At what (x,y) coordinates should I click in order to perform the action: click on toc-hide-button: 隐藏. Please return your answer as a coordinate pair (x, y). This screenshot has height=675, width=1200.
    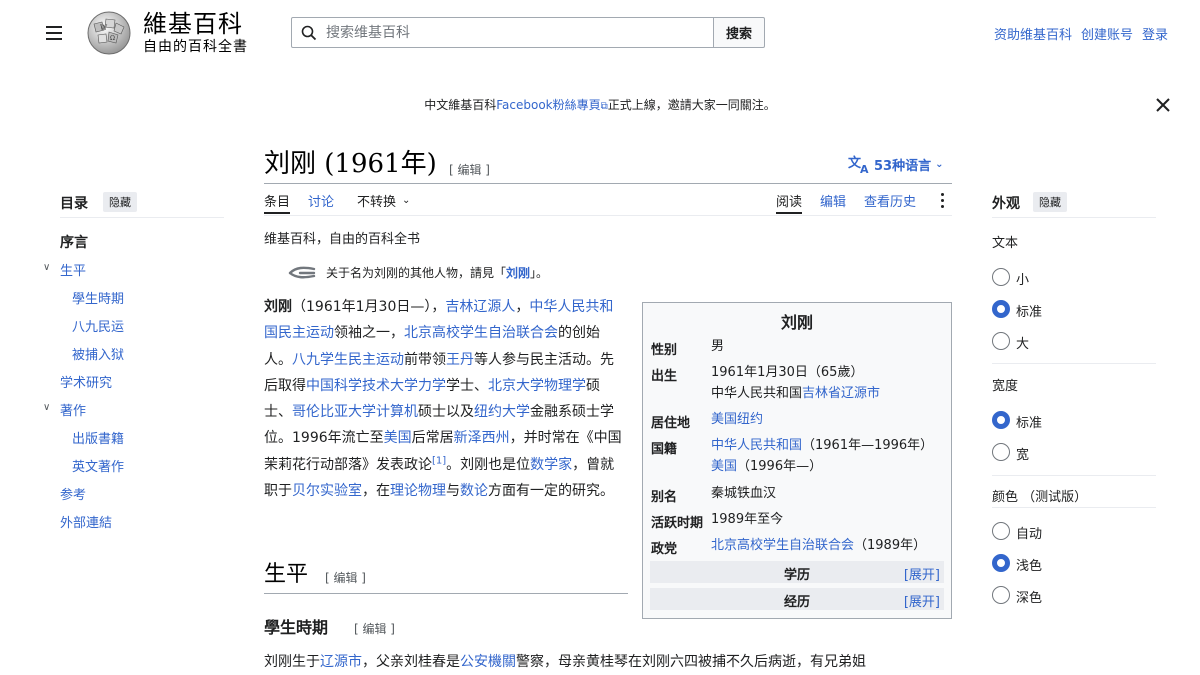
    Looking at the image, I should click on (120, 202).